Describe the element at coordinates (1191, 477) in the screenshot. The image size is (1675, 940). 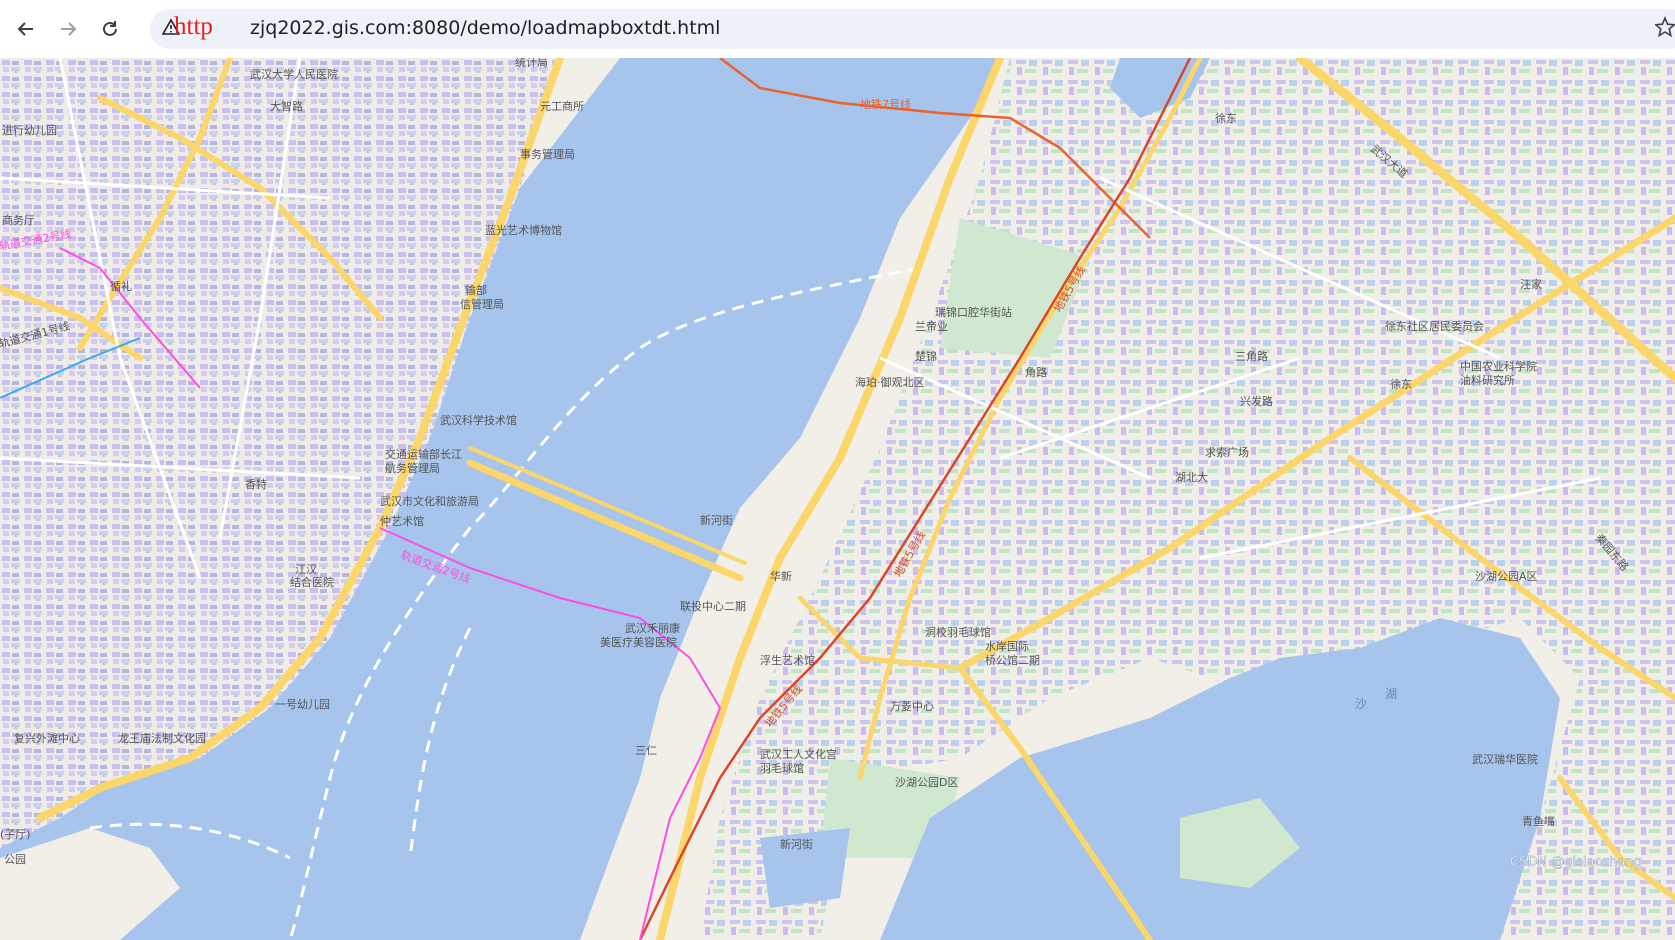
I see `place-label: 湖北大` at that location.